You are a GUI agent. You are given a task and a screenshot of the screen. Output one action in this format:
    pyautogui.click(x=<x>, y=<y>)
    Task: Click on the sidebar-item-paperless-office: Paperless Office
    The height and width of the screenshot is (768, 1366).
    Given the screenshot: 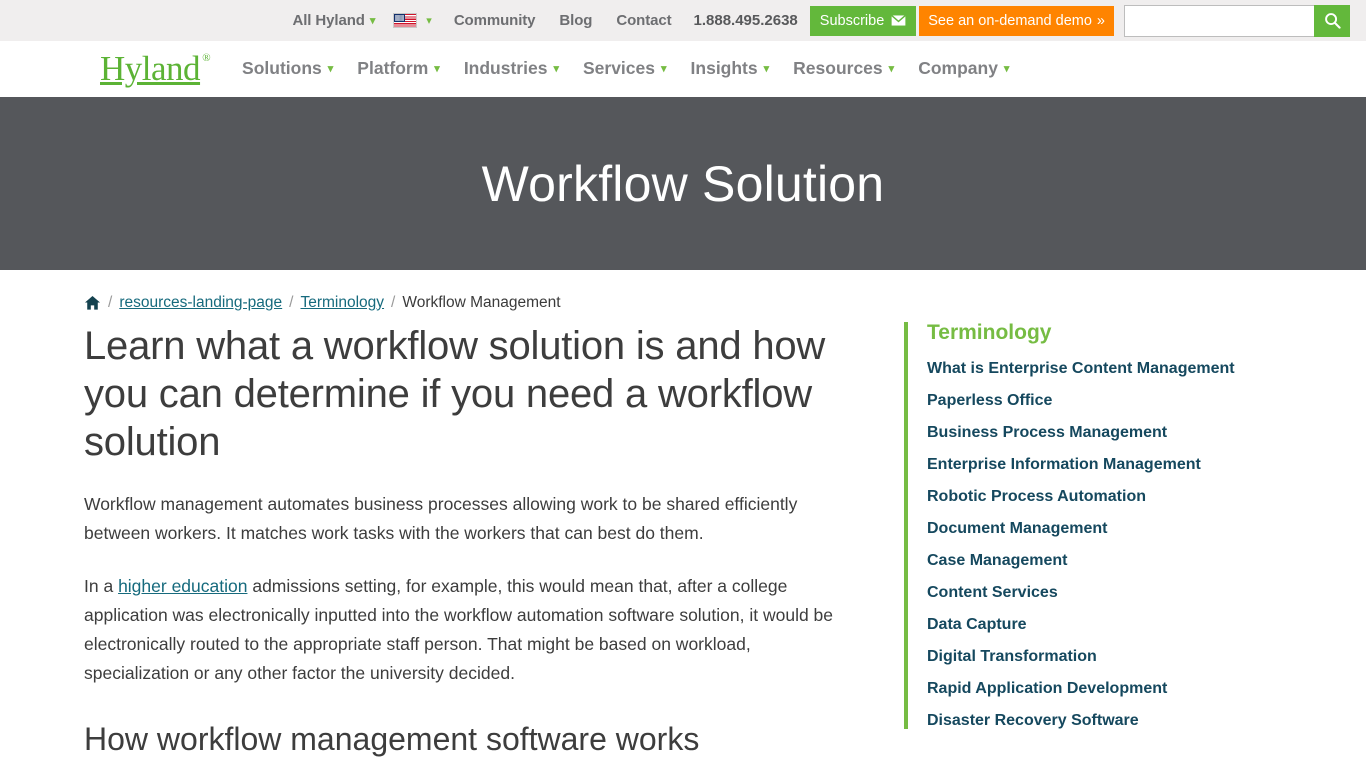 What is the action you would take?
    pyautogui.click(x=1115, y=401)
    